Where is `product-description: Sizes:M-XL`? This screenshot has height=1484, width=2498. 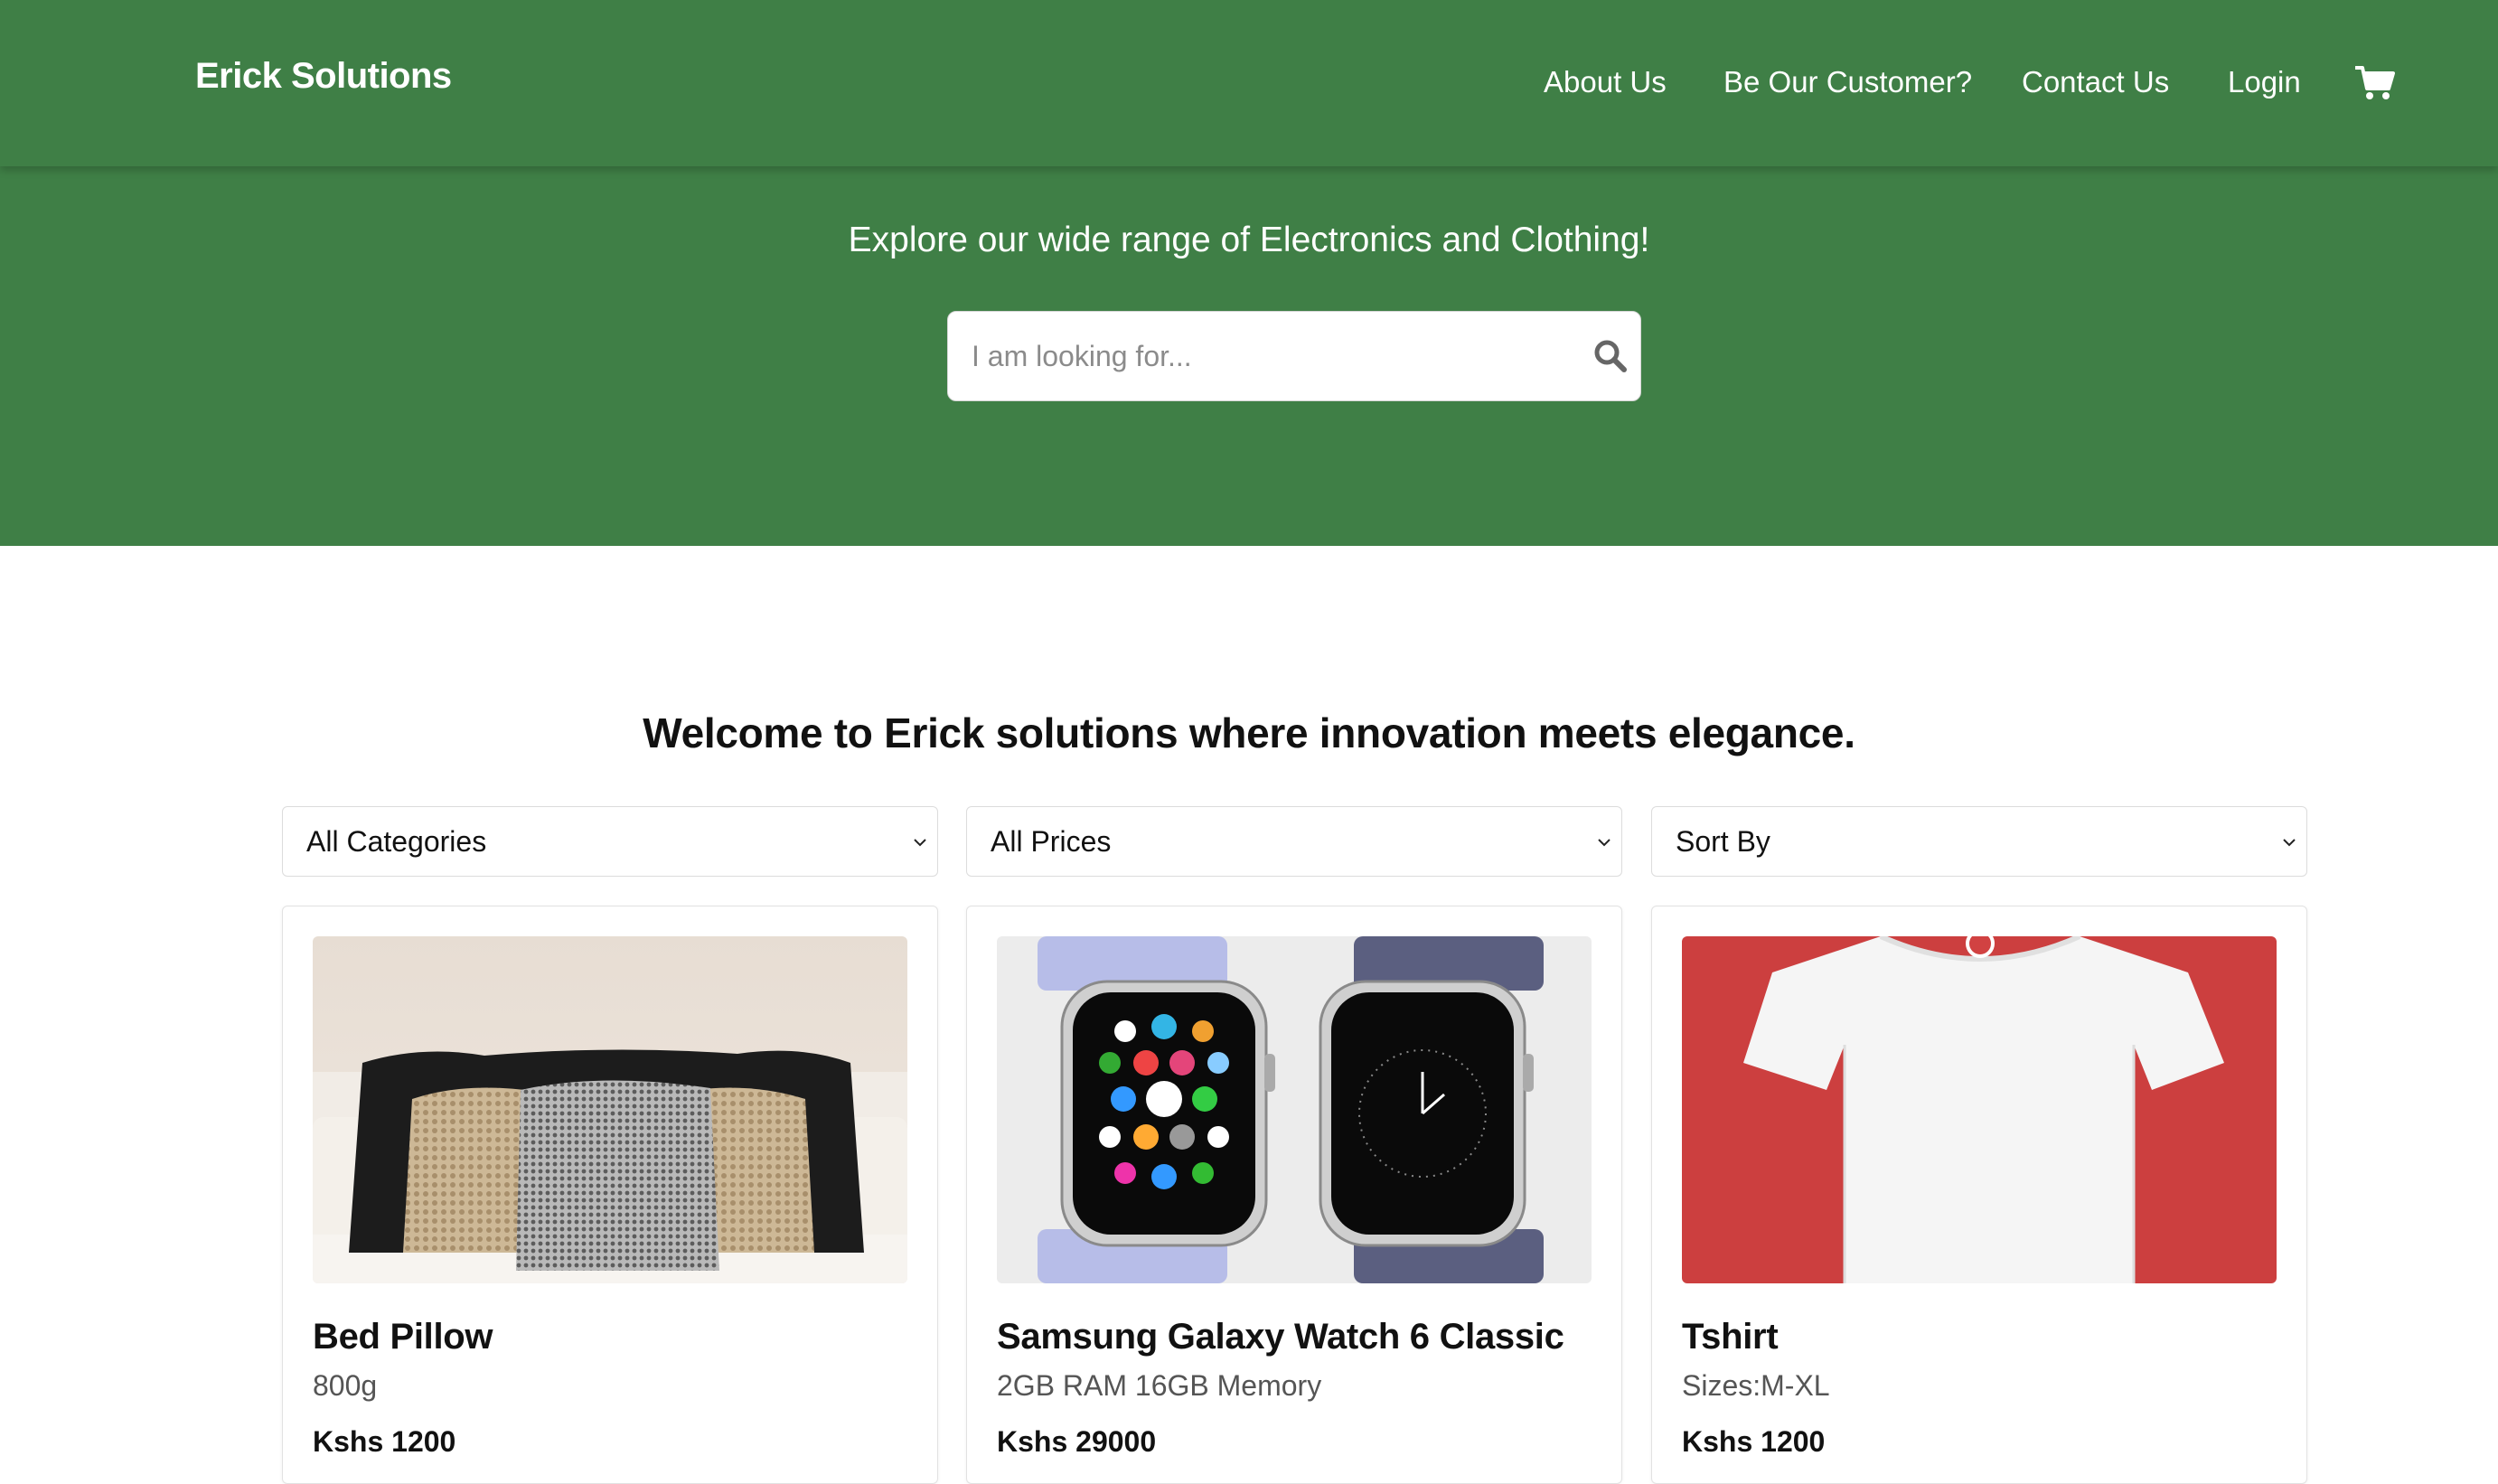
product-description: Sizes:M-XL is located at coordinates (1756, 1386).